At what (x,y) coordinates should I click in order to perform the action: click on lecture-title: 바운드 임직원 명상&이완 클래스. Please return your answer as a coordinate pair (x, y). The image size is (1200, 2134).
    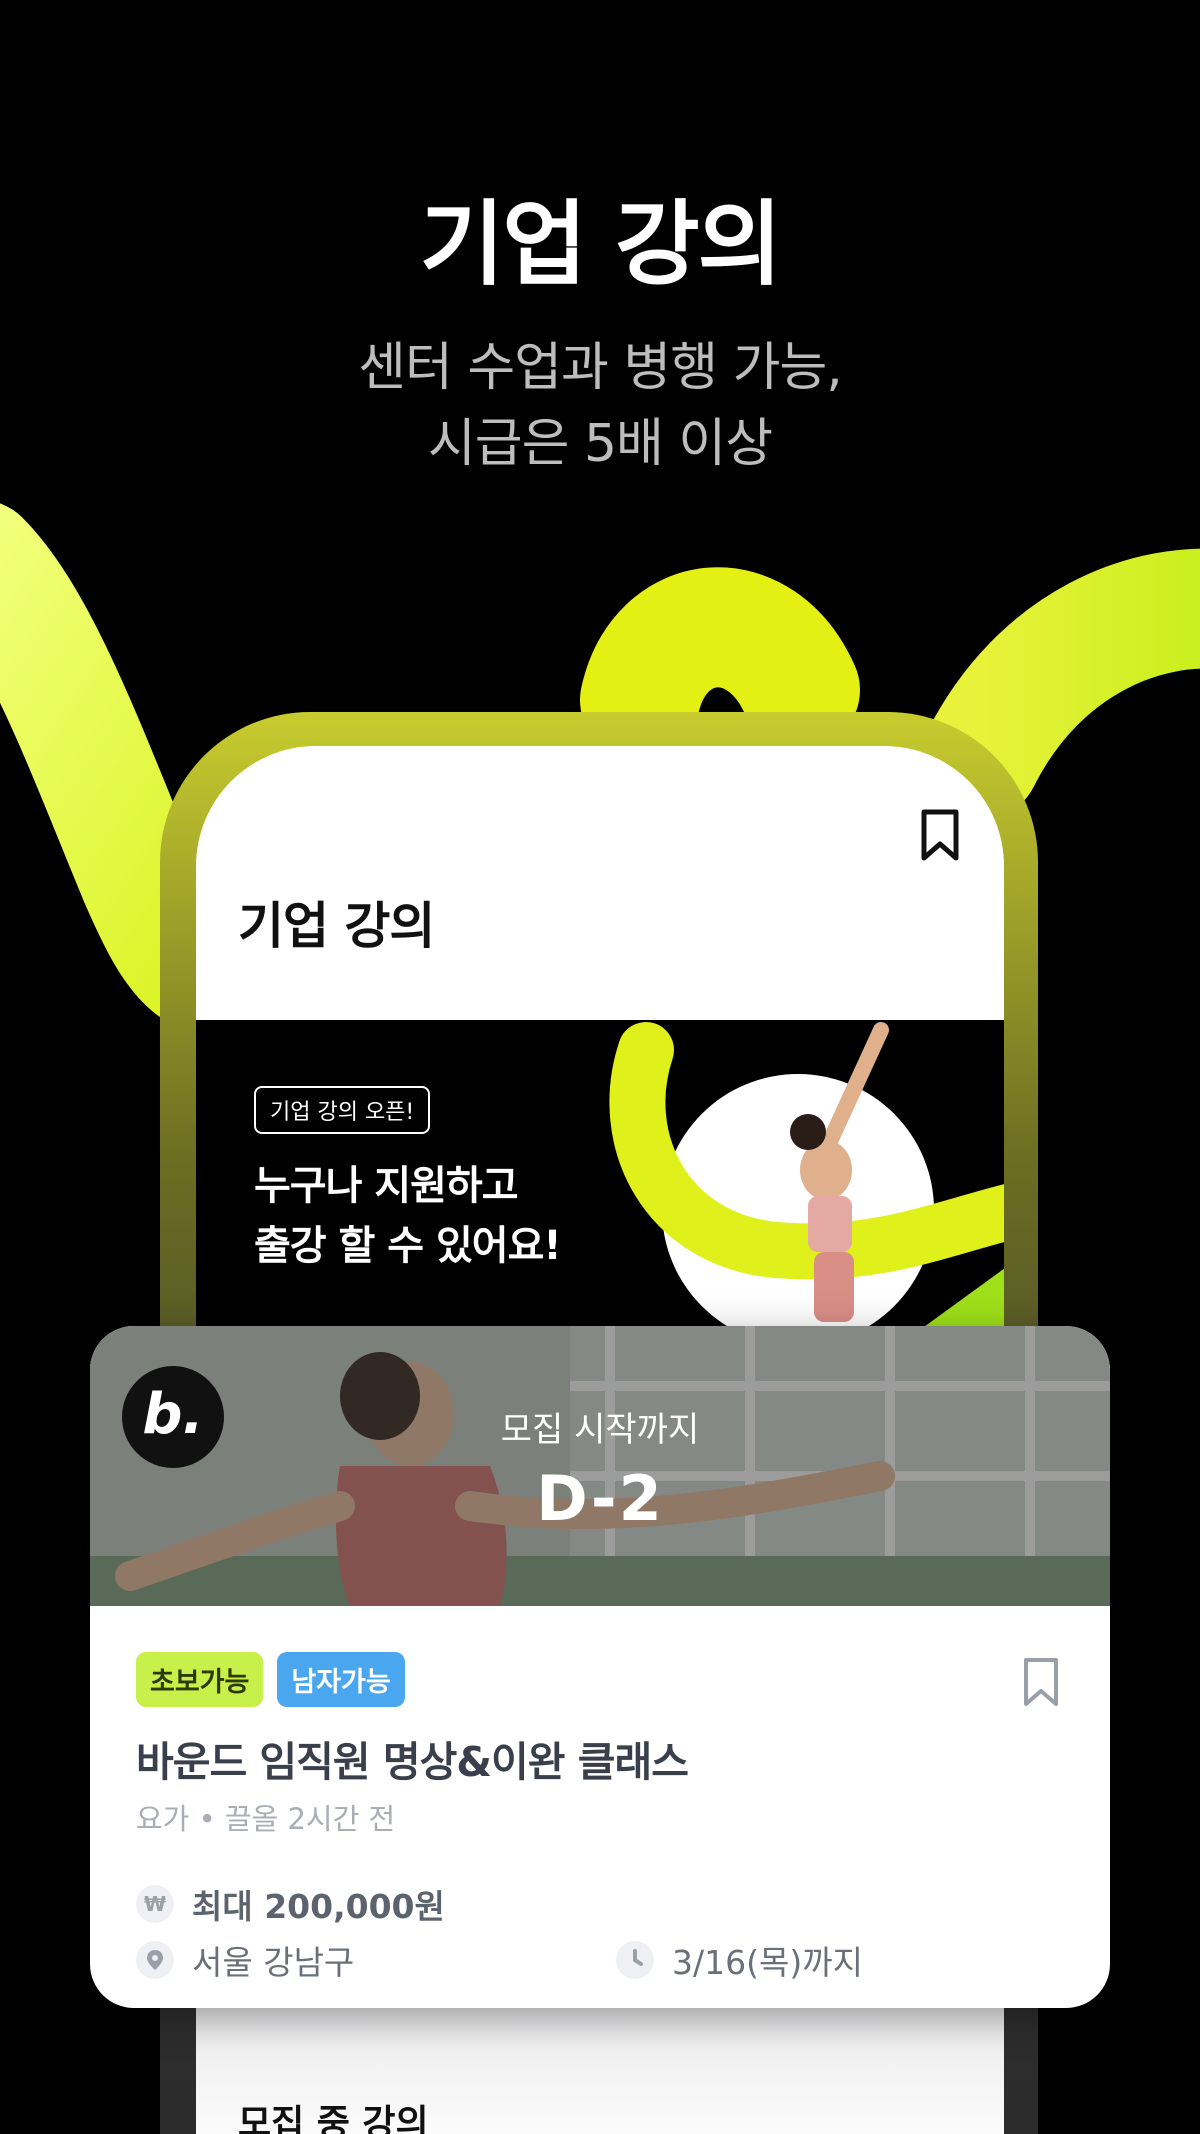
    Looking at the image, I should click on (412, 1762).